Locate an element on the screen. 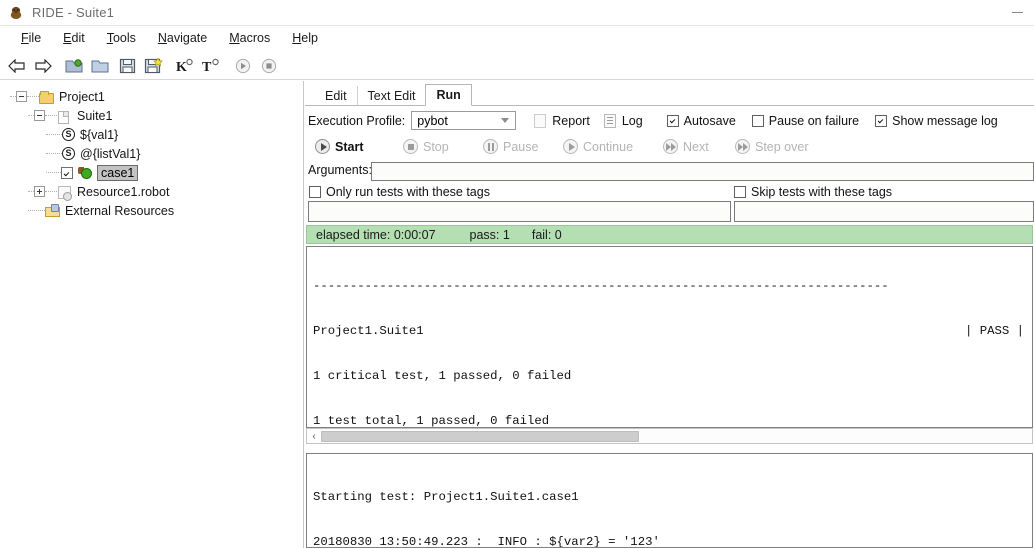  stop-button: Stop is located at coordinates (426, 146).